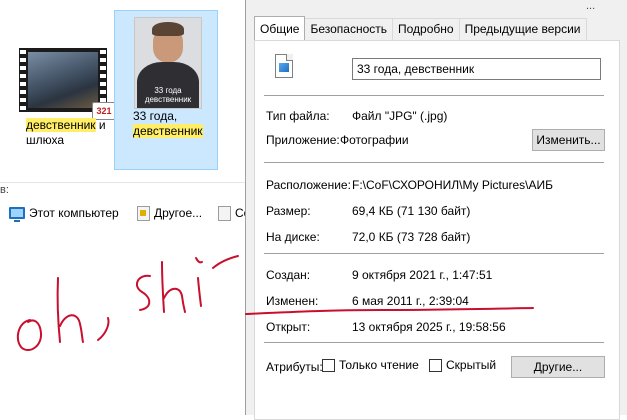  Describe the element at coordinates (17, 214) in the screenshot. I see `computer-icon` at that location.